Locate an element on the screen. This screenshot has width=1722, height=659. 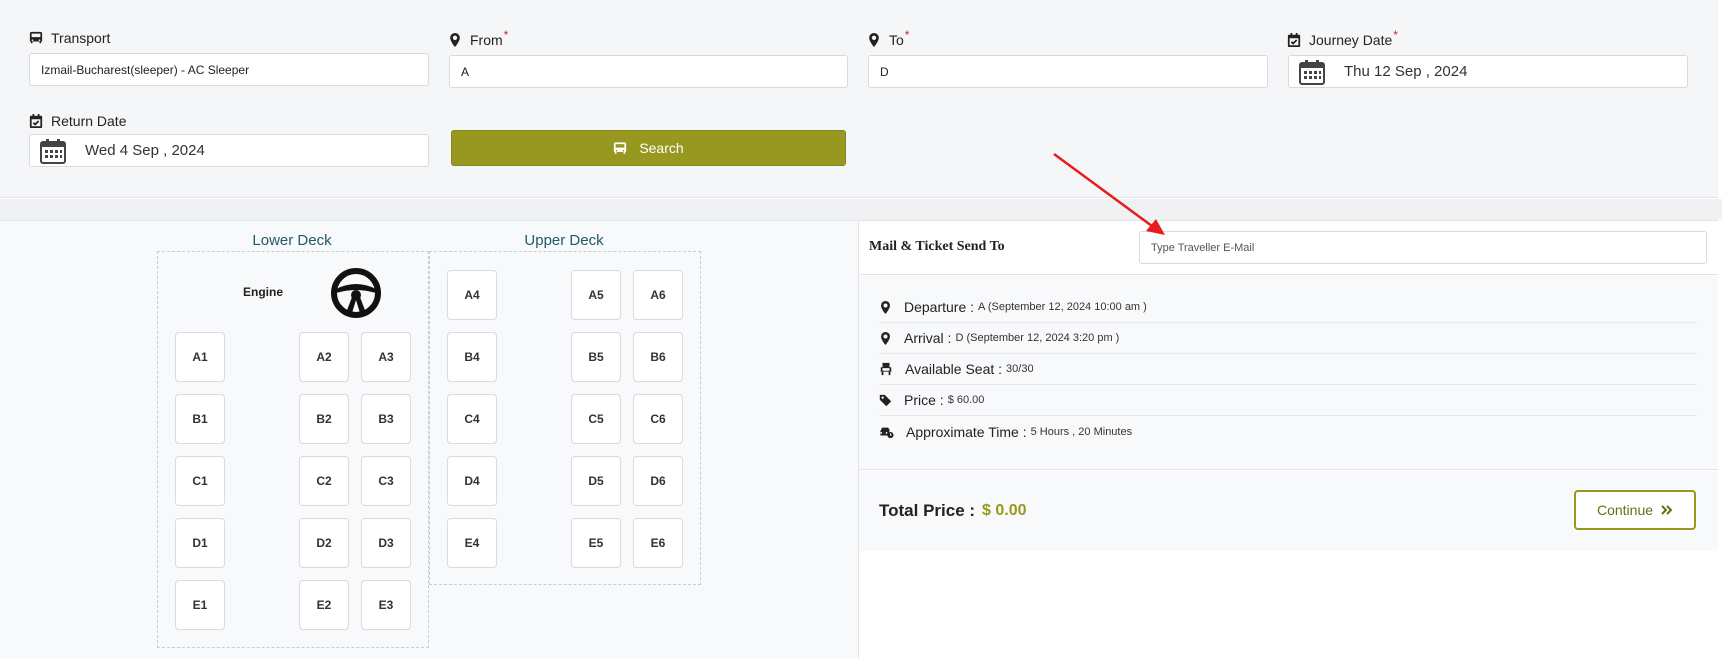
seat-e3: E3 is located at coordinates (386, 605).